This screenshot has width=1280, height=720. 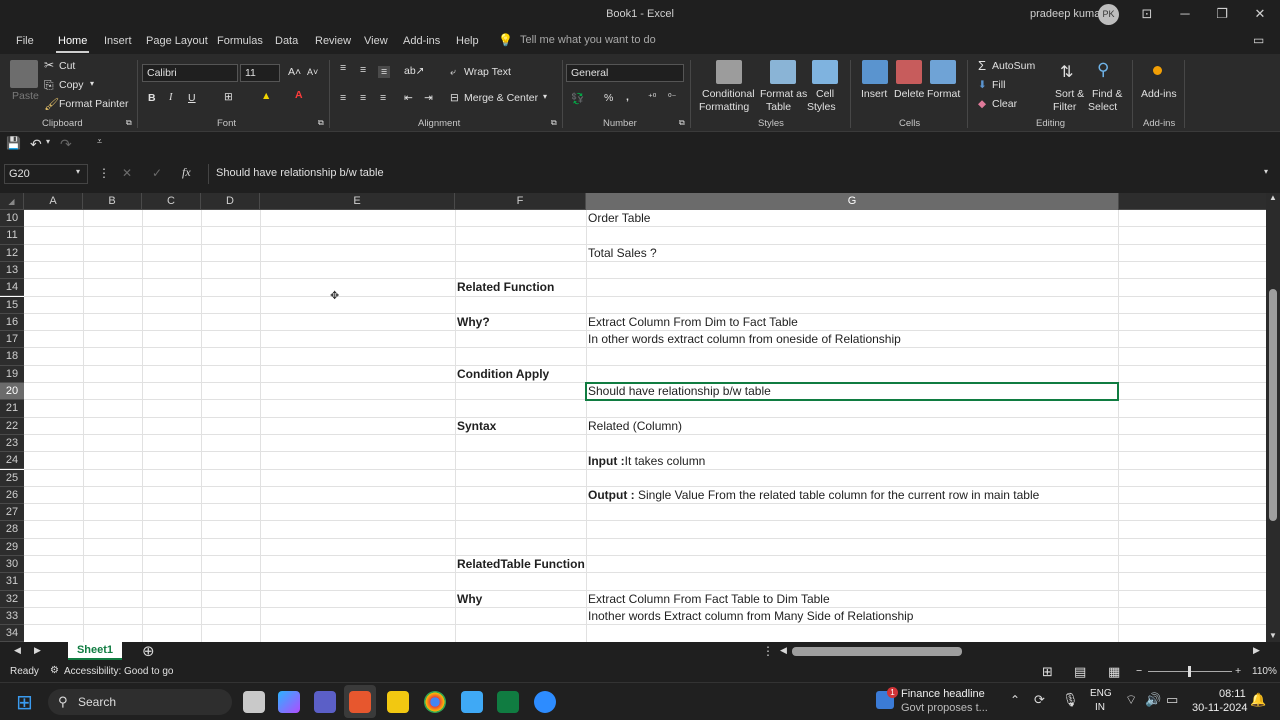 I want to click on row-header: 16, so click(x=12, y=322).